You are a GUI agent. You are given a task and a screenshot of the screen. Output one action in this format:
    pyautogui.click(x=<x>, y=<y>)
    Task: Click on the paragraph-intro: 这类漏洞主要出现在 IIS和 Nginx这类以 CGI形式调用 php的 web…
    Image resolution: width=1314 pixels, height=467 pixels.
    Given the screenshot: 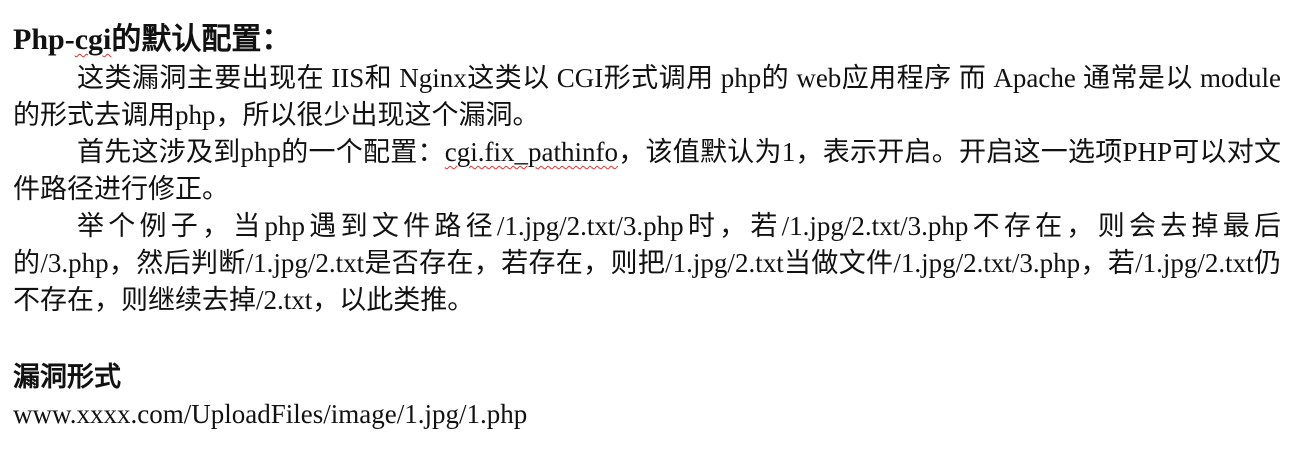 What is the action you would take?
    pyautogui.click(x=647, y=96)
    